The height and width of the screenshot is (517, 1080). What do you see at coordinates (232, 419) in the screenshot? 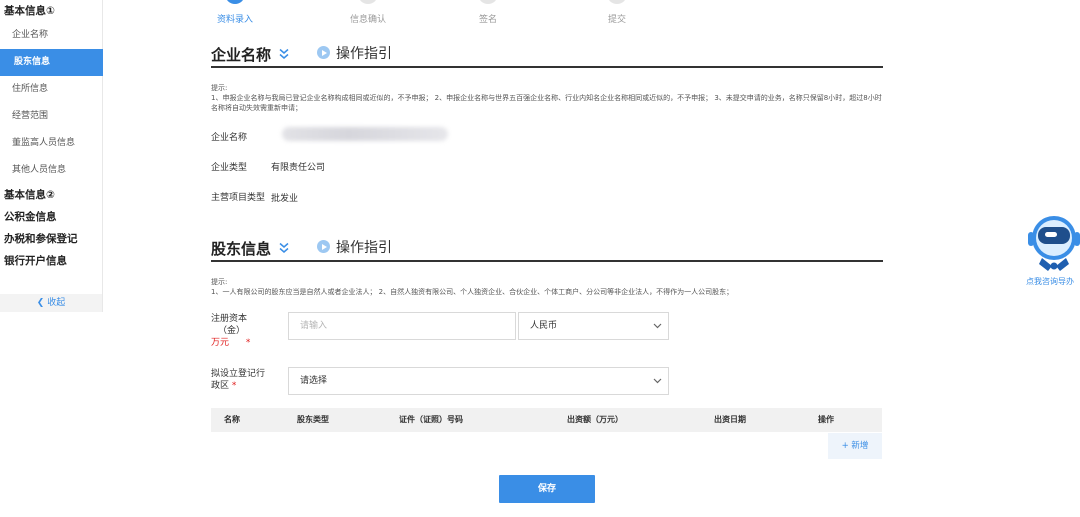
I see `column-header-name: 名称` at bounding box center [232, 419].